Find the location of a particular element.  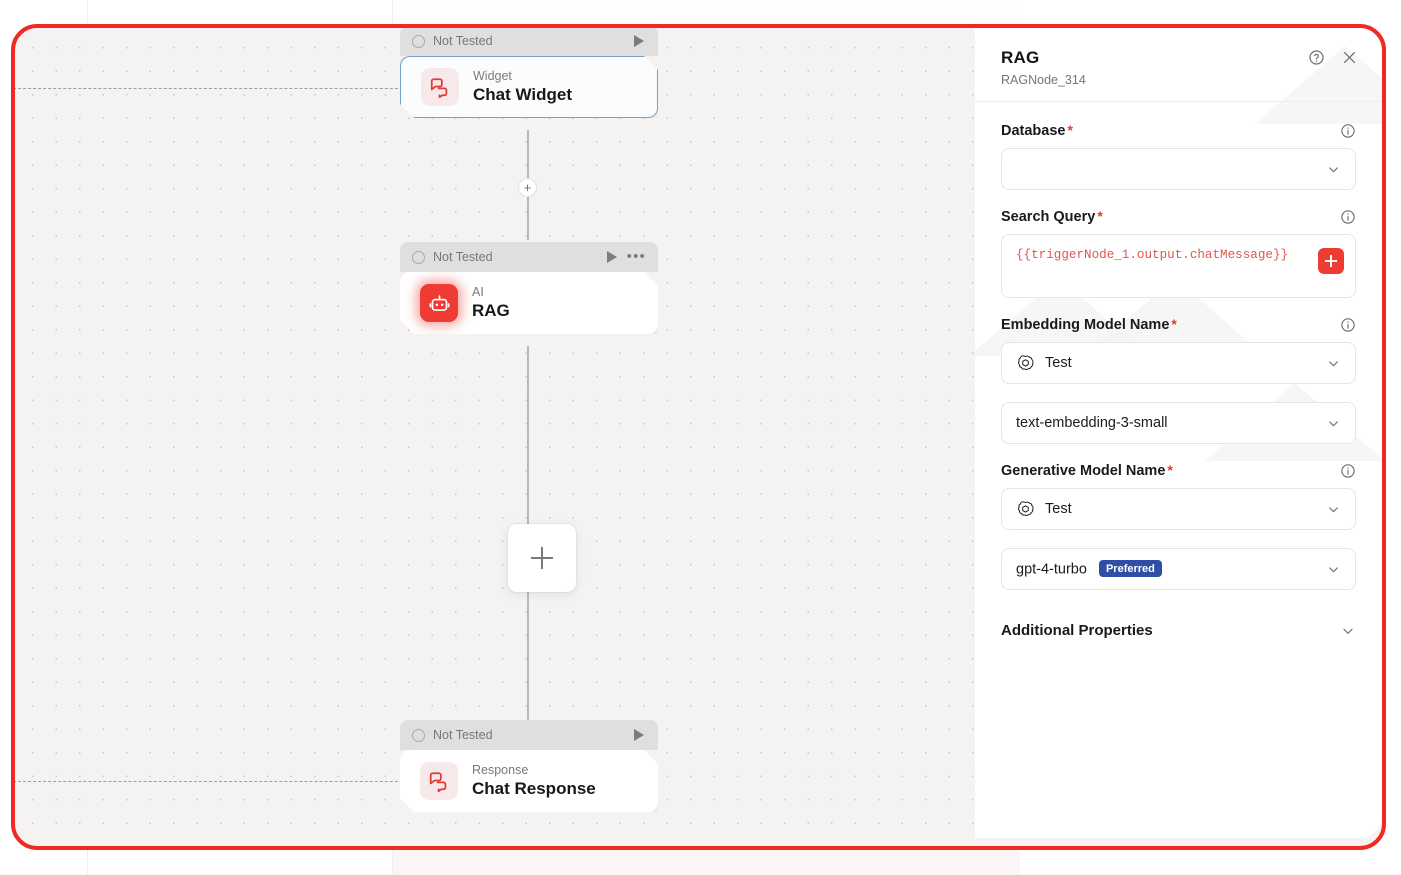

generative-model-value: gpt-4-turbo is located at coordinates (1051, 569).